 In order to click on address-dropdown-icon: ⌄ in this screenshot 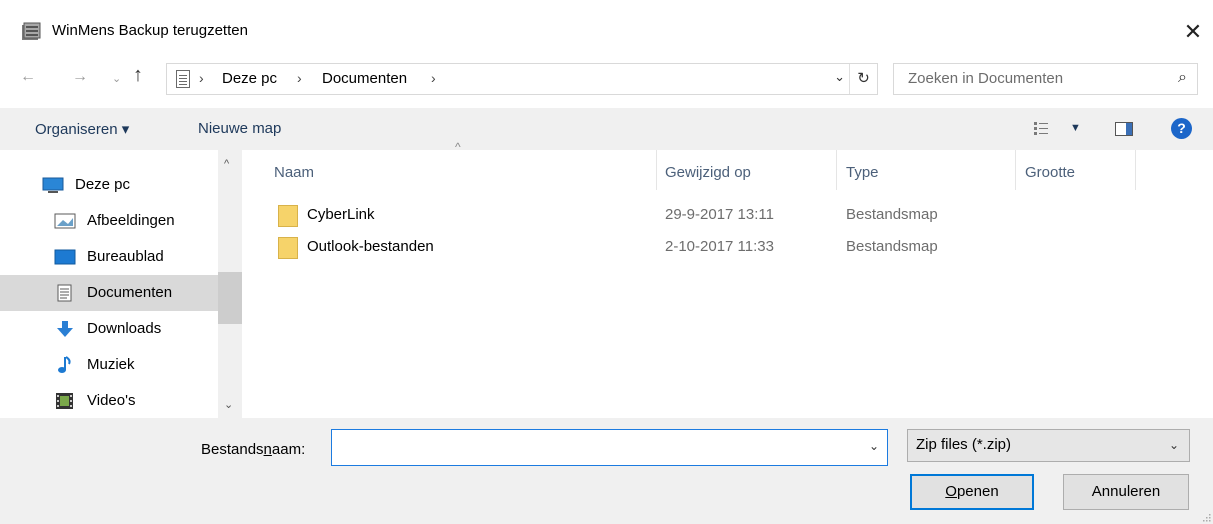, I will do `click(839, 77)`.